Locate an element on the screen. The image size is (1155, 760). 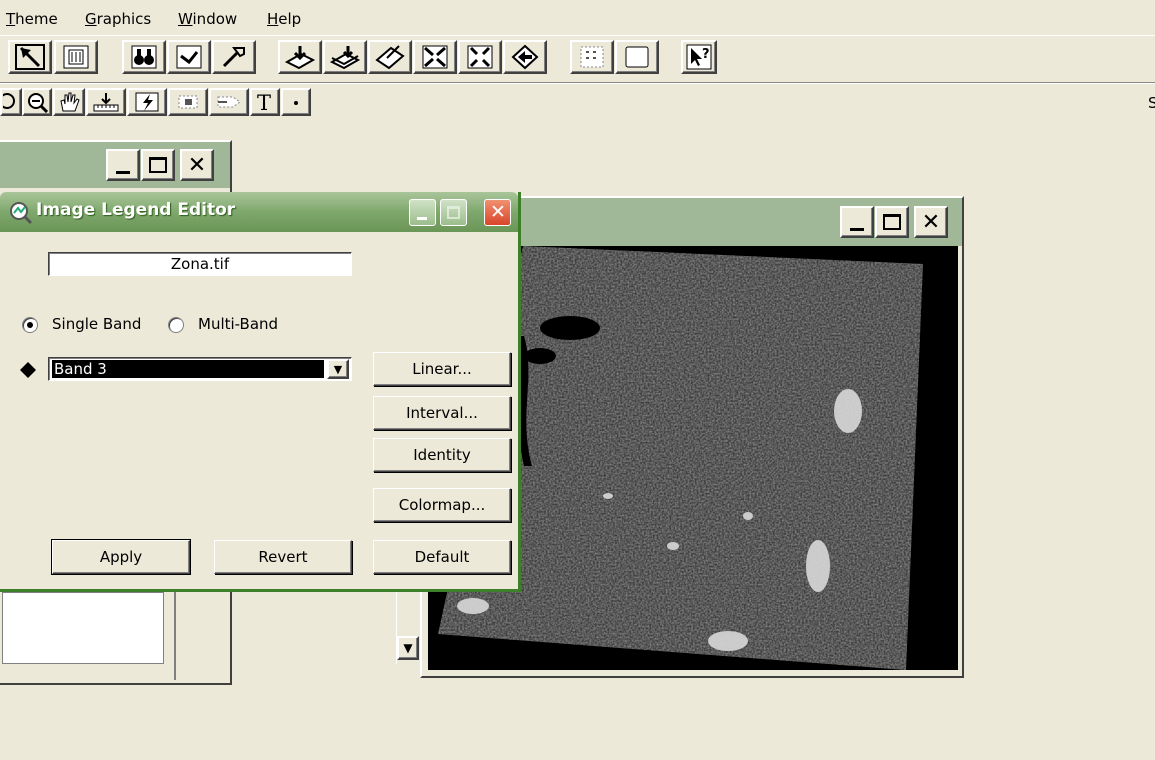
add-theme-button is located at coordinates (300, 57).